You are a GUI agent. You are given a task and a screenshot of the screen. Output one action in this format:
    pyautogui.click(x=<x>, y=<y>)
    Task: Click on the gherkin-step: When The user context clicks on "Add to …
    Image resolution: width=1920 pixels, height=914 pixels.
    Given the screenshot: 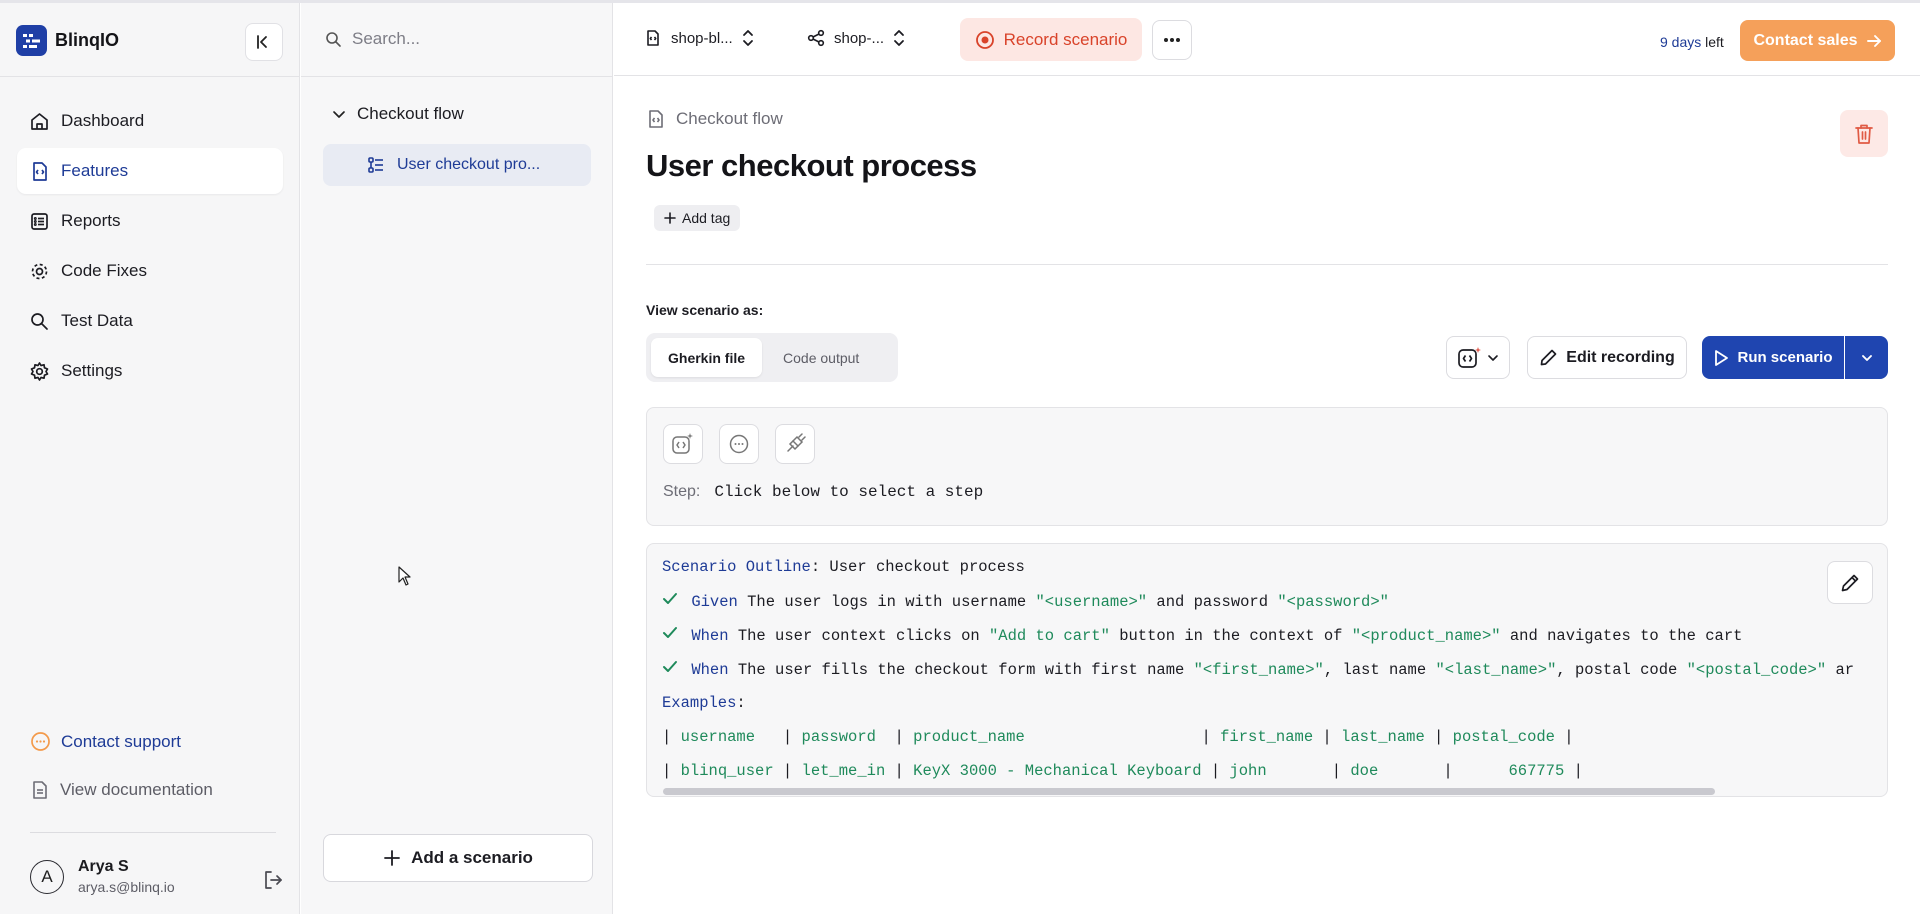 What is the action you would take?
    pyautogui.click(x=1202, y=635)
    